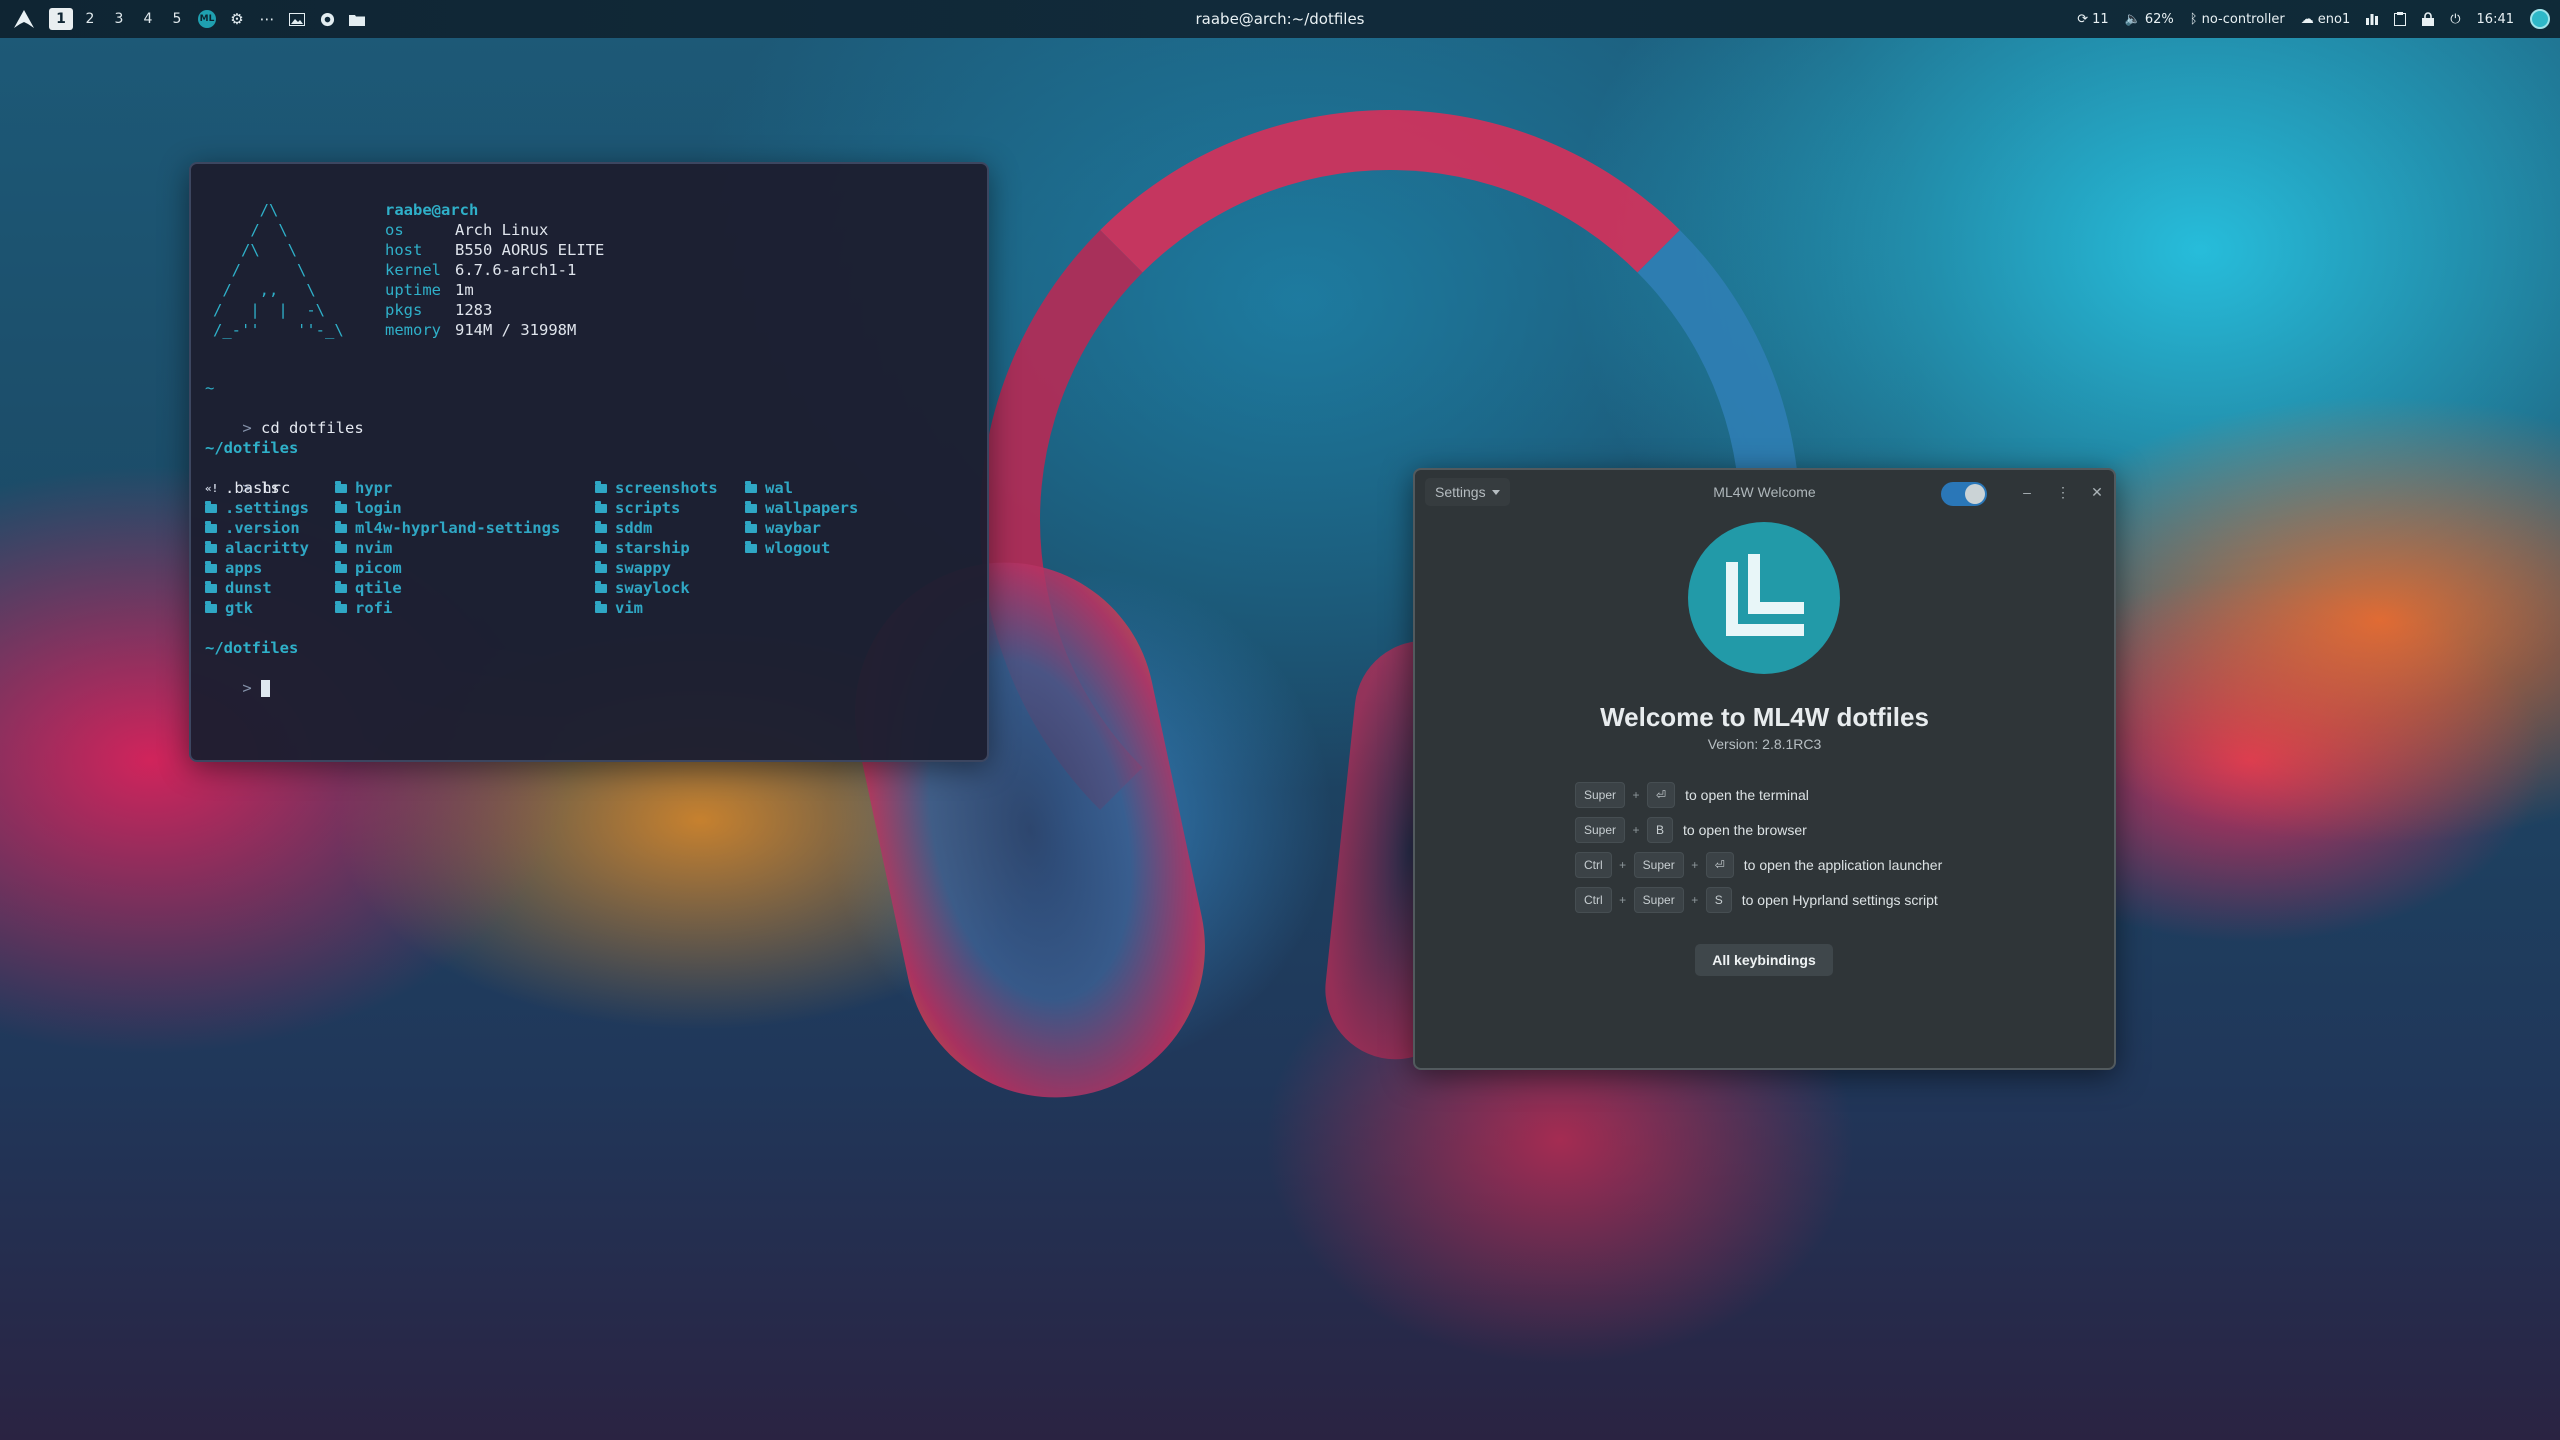  What do you see at coordinates (267, 19) in the screenshot?
I see `more-icon: ⋯` at bounding box center [267, 19].